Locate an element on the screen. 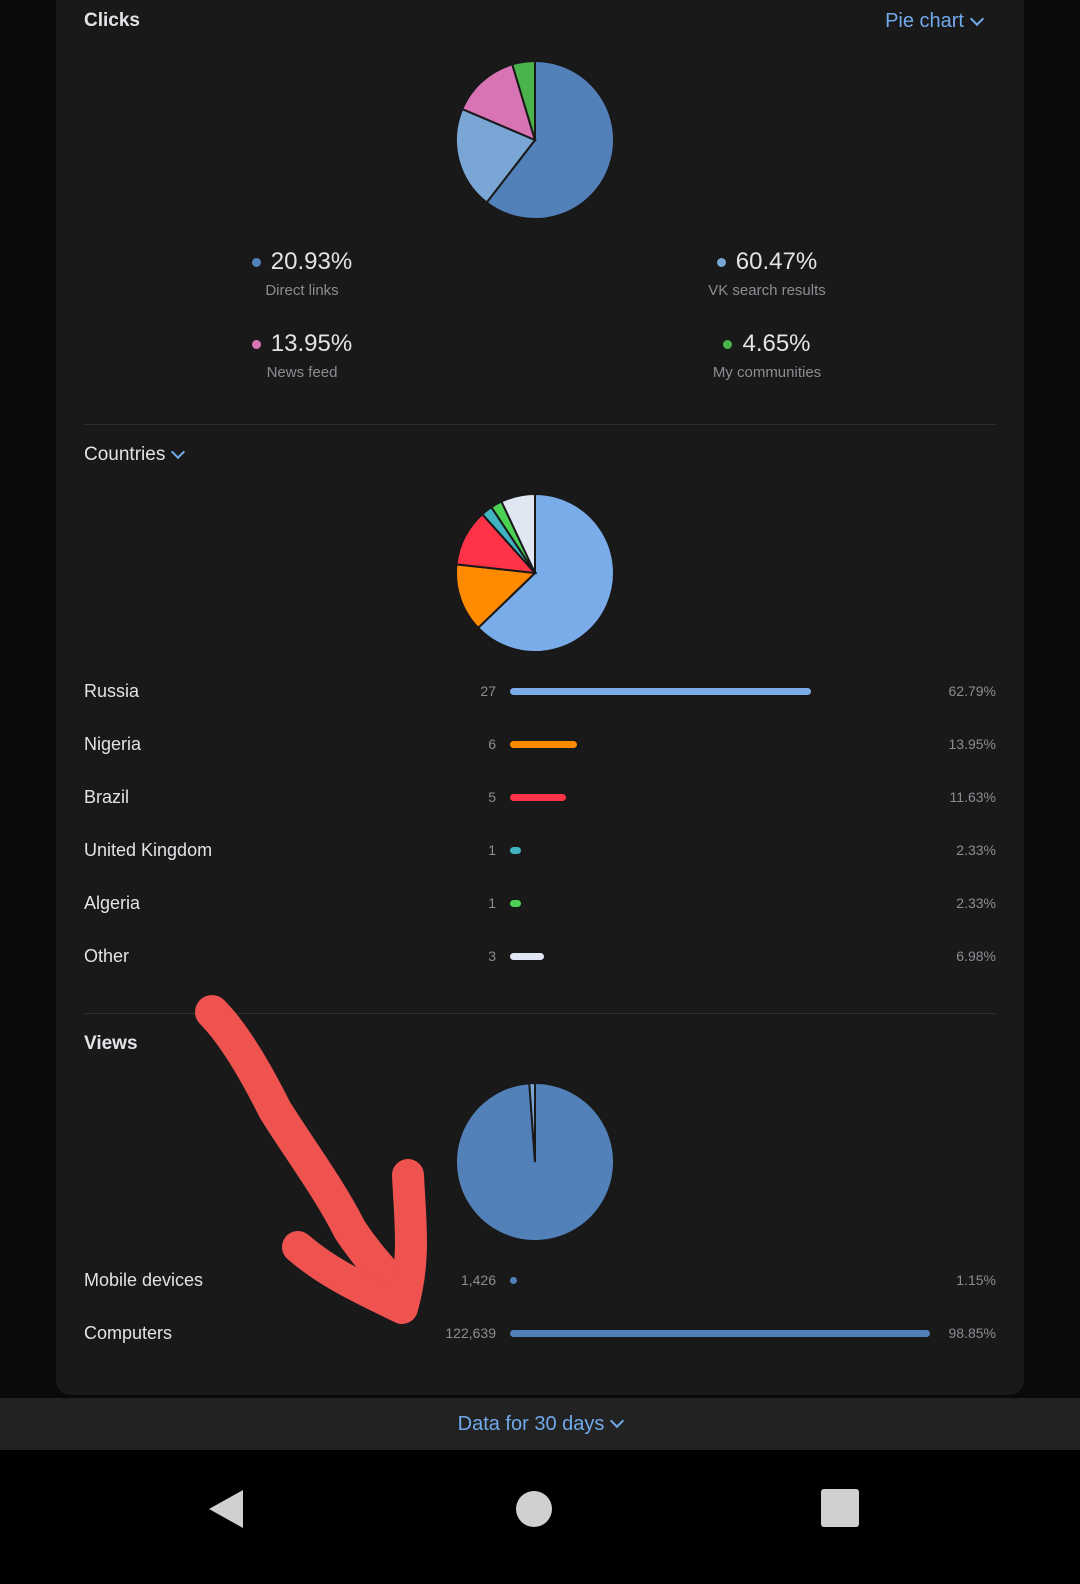 The image size is (1080, 1584). stat-row-count: 122,639 is located at coordinates (470, 1333).